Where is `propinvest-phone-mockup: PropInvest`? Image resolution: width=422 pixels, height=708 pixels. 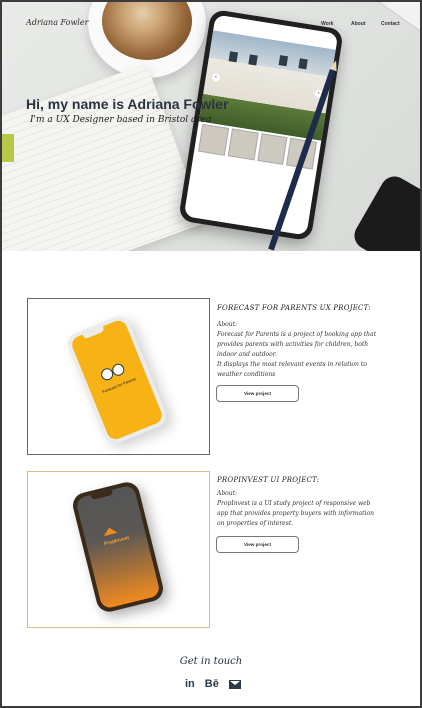
propinvest-phone-mockup: PropInvest is located at coordinates (118, 547).